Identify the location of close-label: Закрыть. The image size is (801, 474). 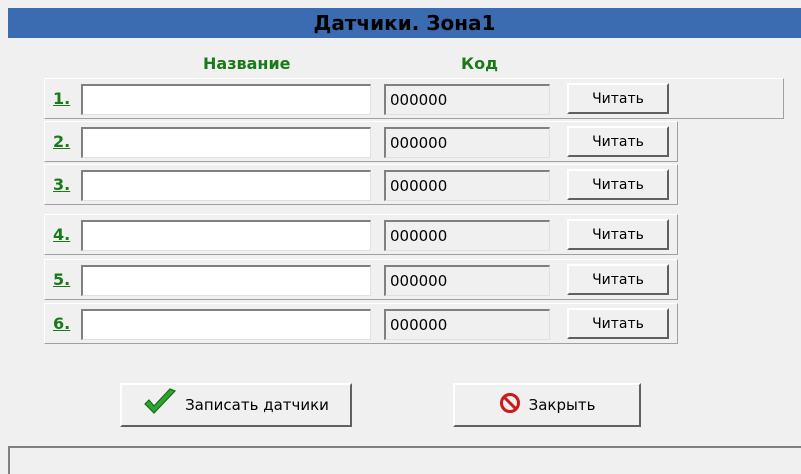
(562, 405).